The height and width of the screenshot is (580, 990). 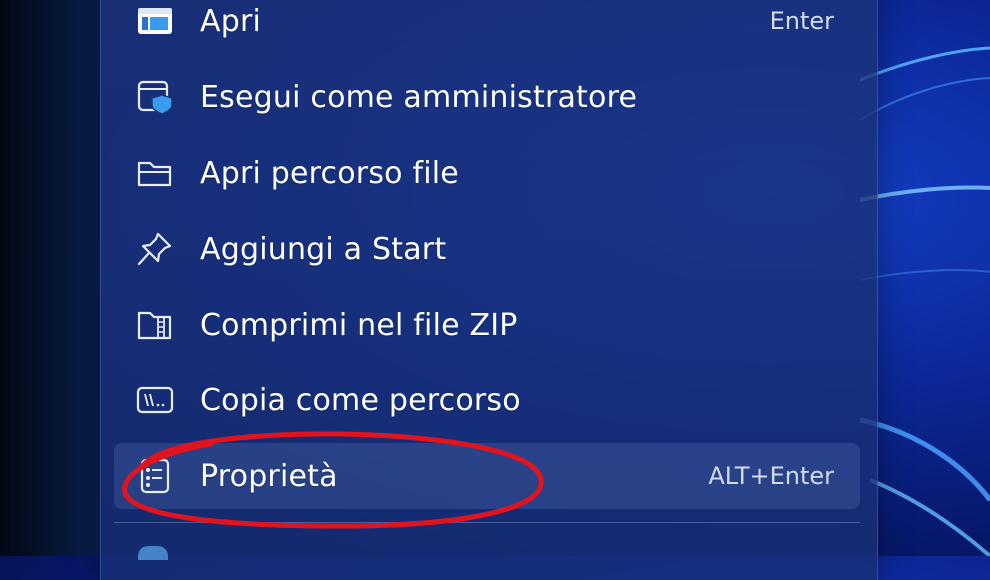 I want to click on menu-item-label: Comprimi nel file ZIP, so click(x=359, y=325).